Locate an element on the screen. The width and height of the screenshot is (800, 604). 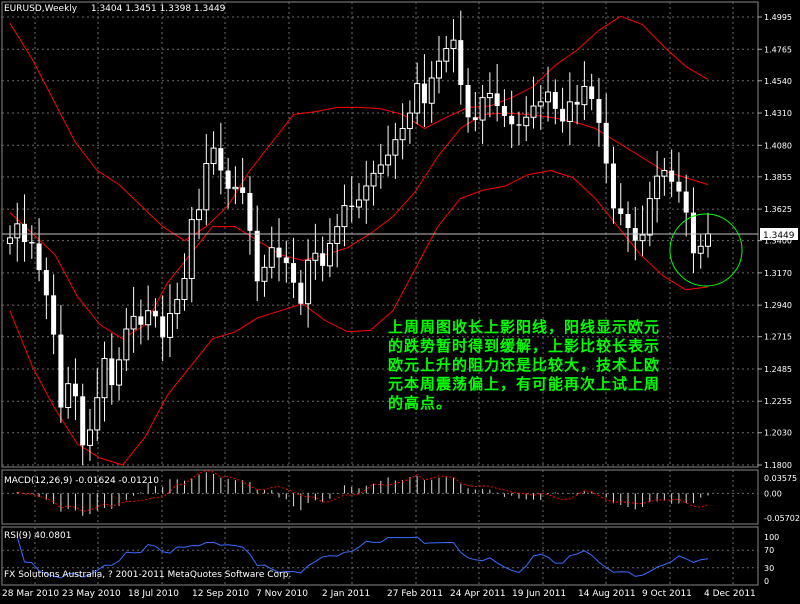
annotation-line: 的跌势暂时得到缓解，上影比较长表示 is located at coordinates (524, 346).